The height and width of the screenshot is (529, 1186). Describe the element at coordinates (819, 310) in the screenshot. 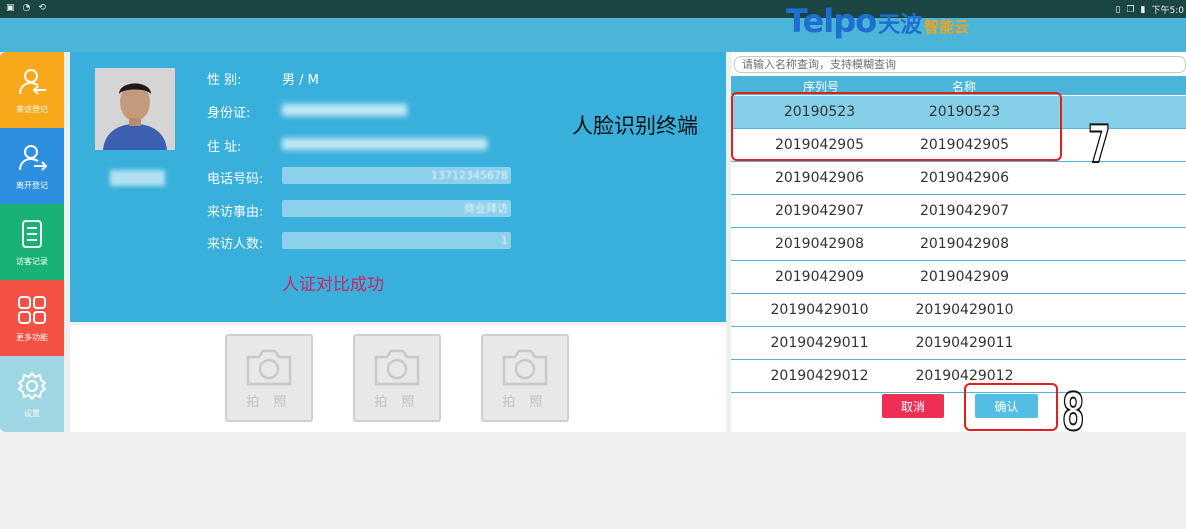

I see `device-serial: 20190429010` at that location.